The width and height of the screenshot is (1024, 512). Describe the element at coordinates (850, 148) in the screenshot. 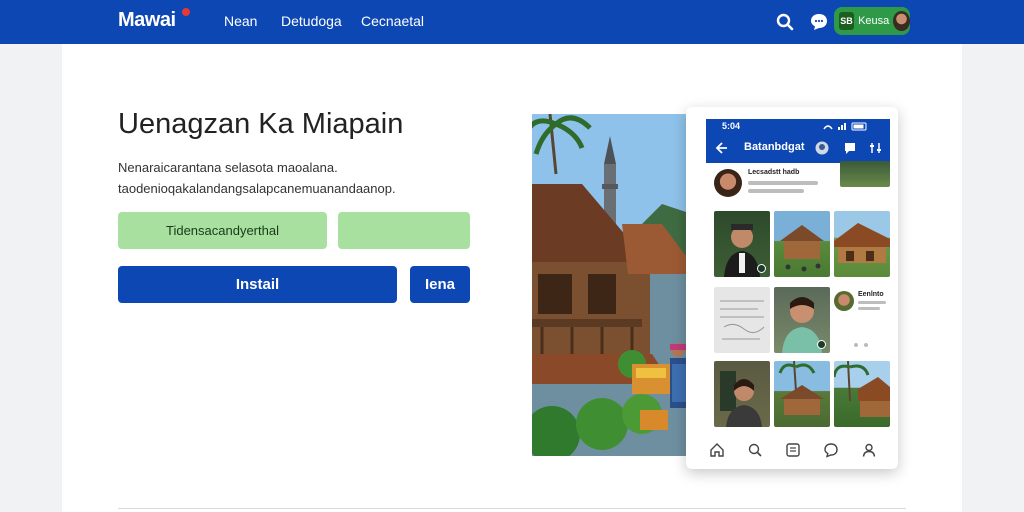

I see `message-icon` at that location.